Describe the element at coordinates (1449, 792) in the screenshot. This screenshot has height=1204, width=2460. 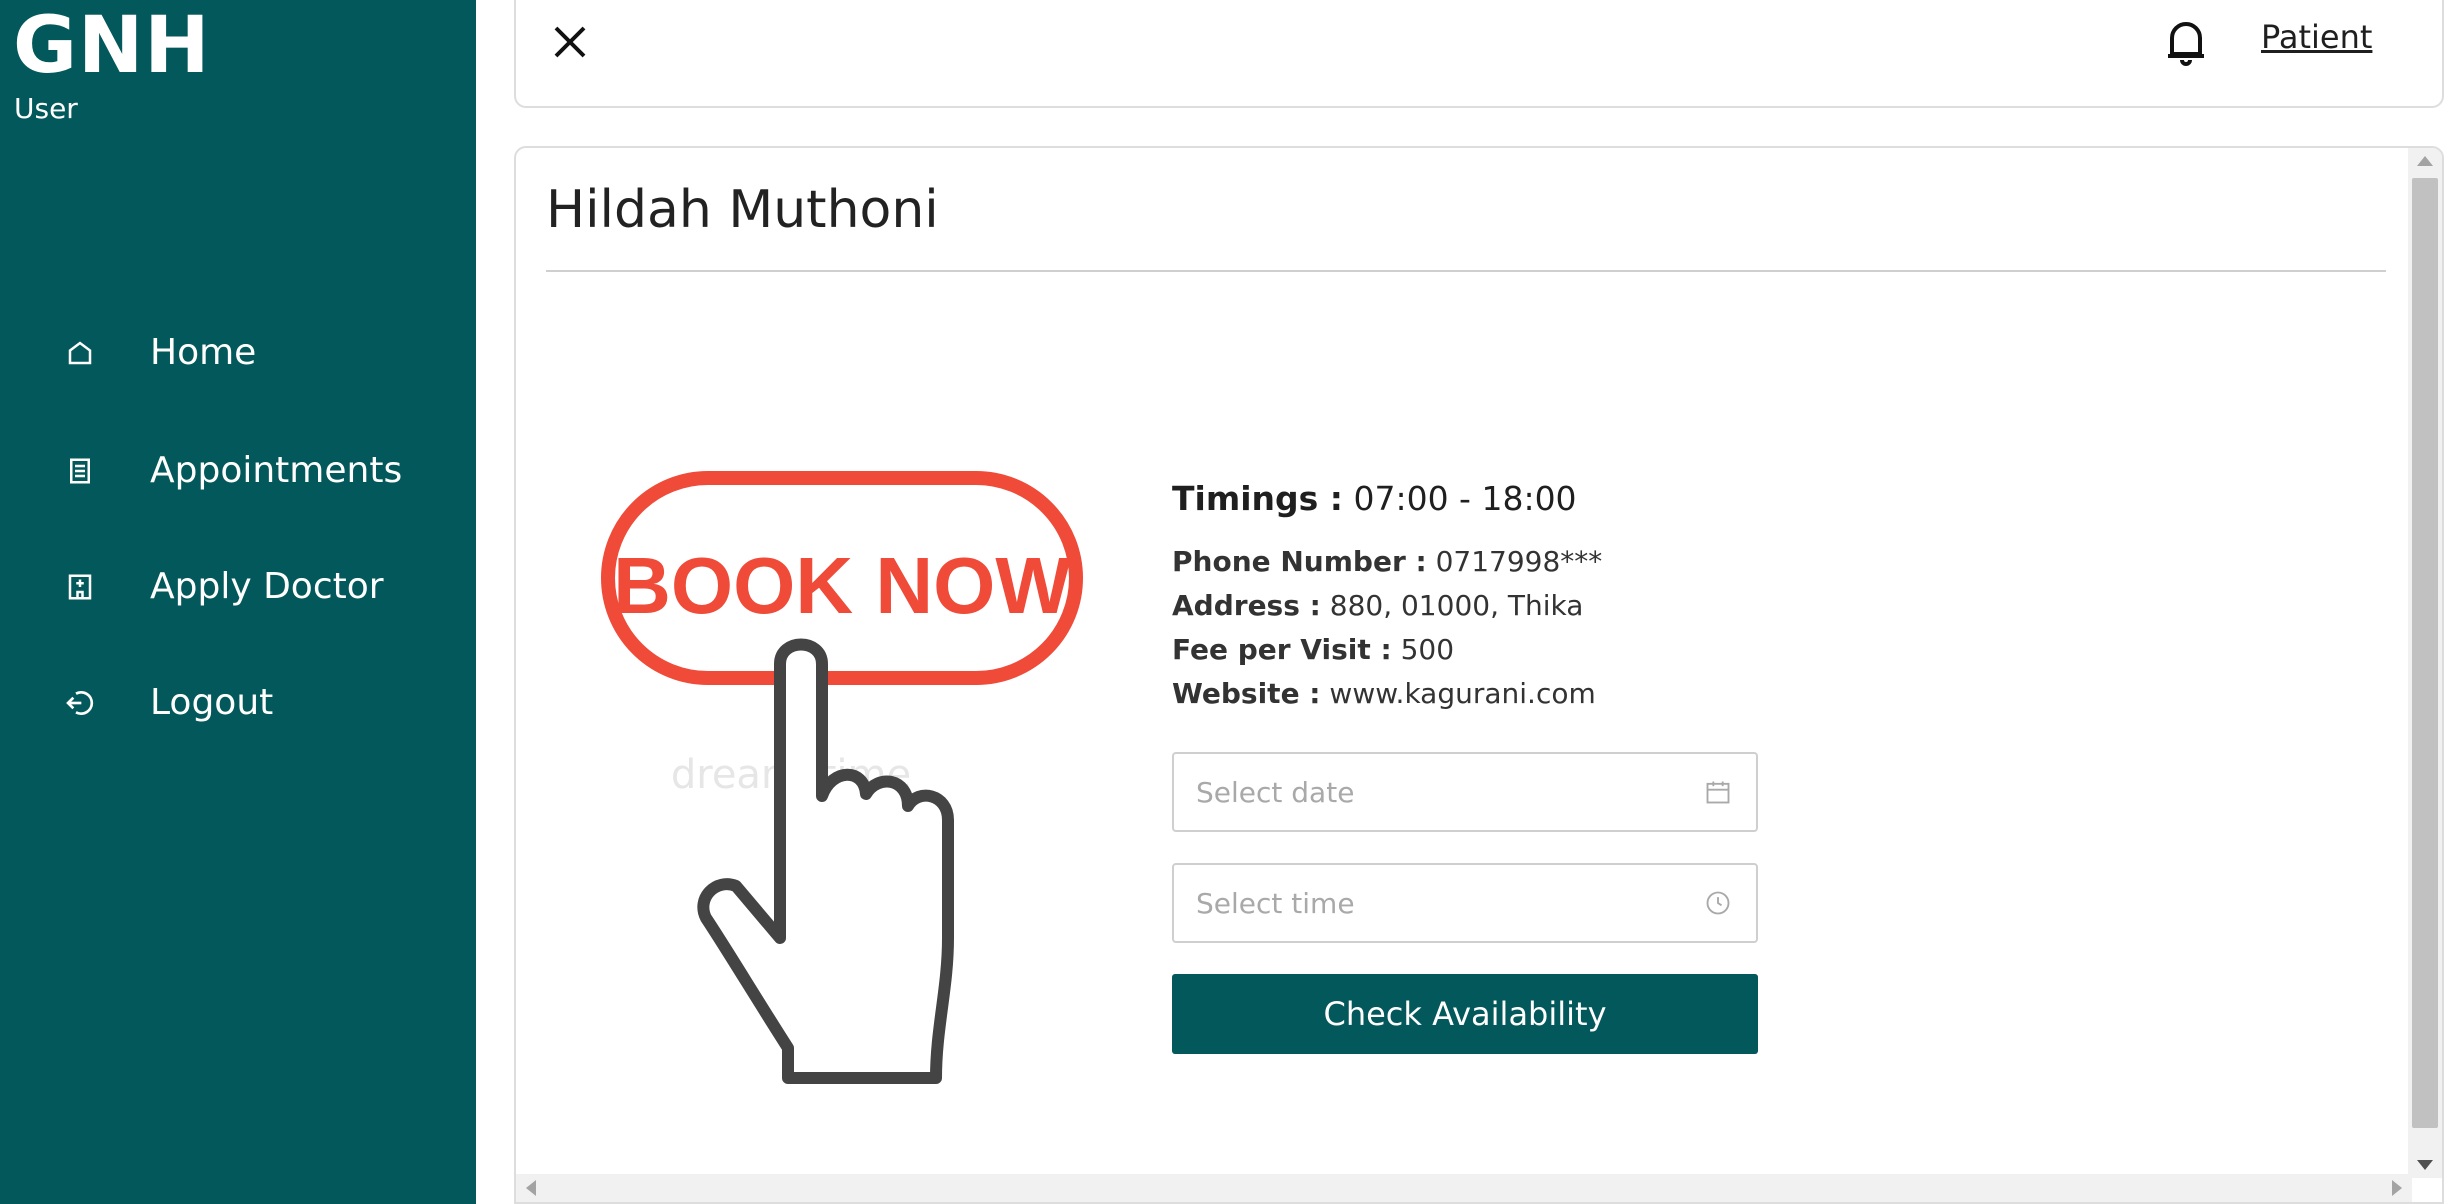
I see `date-input` at that location.